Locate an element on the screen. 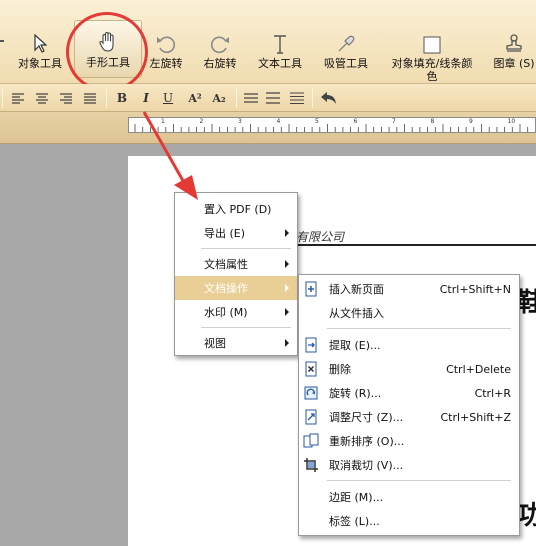  subscript-button: A₂ is located at coordinates (219, 98).